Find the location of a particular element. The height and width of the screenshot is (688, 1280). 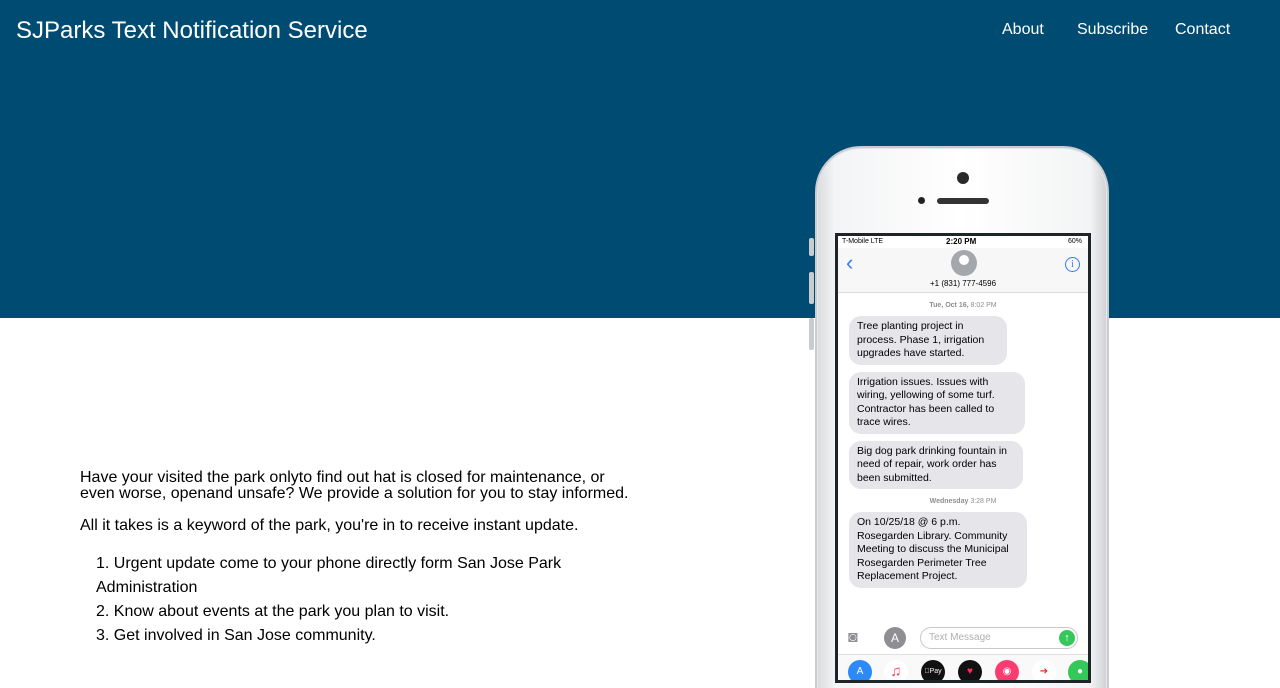

carrier-label: T-Mobile LTE is located at coordinates (863, 241).